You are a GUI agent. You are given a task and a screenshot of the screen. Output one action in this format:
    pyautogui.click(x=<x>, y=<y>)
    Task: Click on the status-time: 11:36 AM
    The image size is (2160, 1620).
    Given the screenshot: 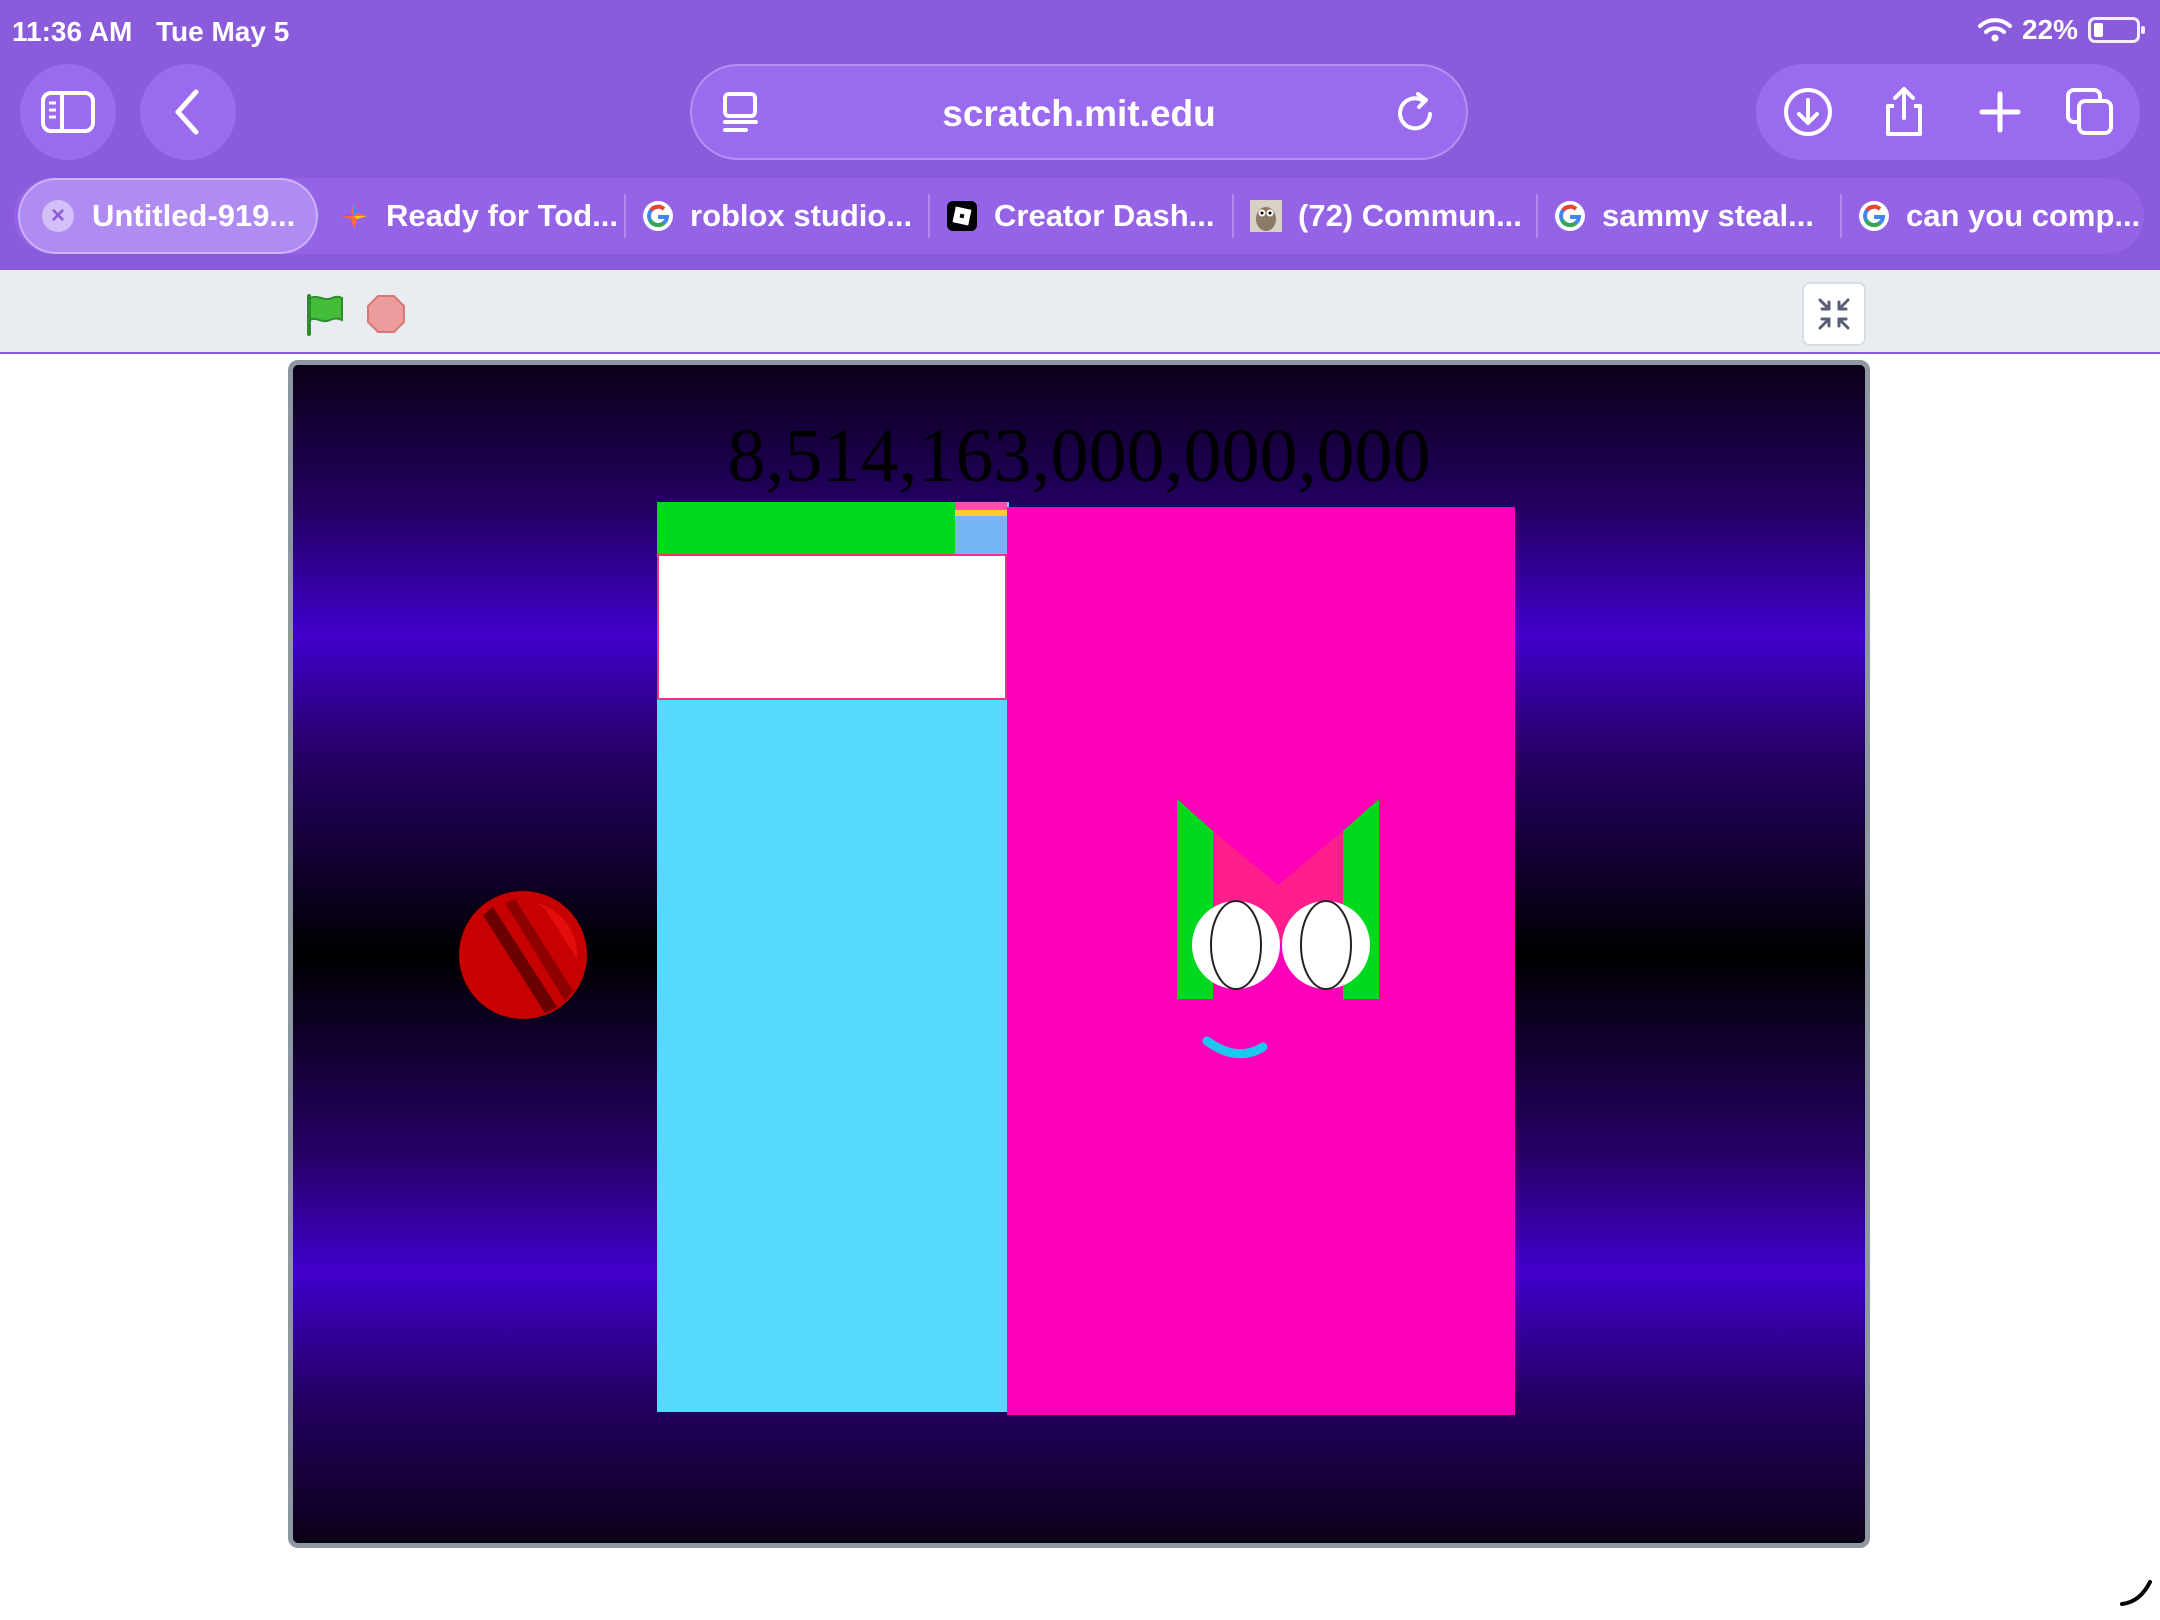 What is the action you would take?
    pyautogui.click(x=72, y=31)
    